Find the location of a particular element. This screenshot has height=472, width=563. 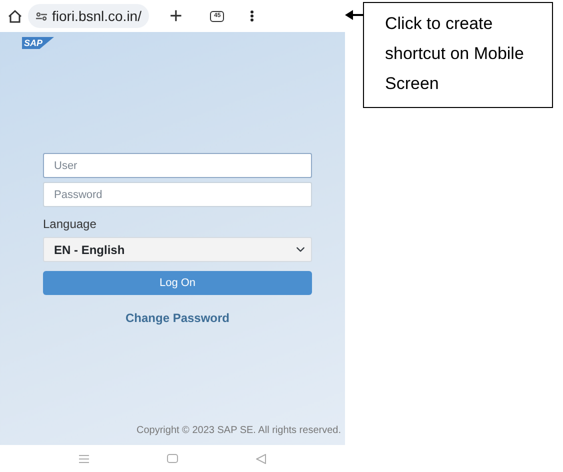

menu-icon is located at coordinates (252, 16).